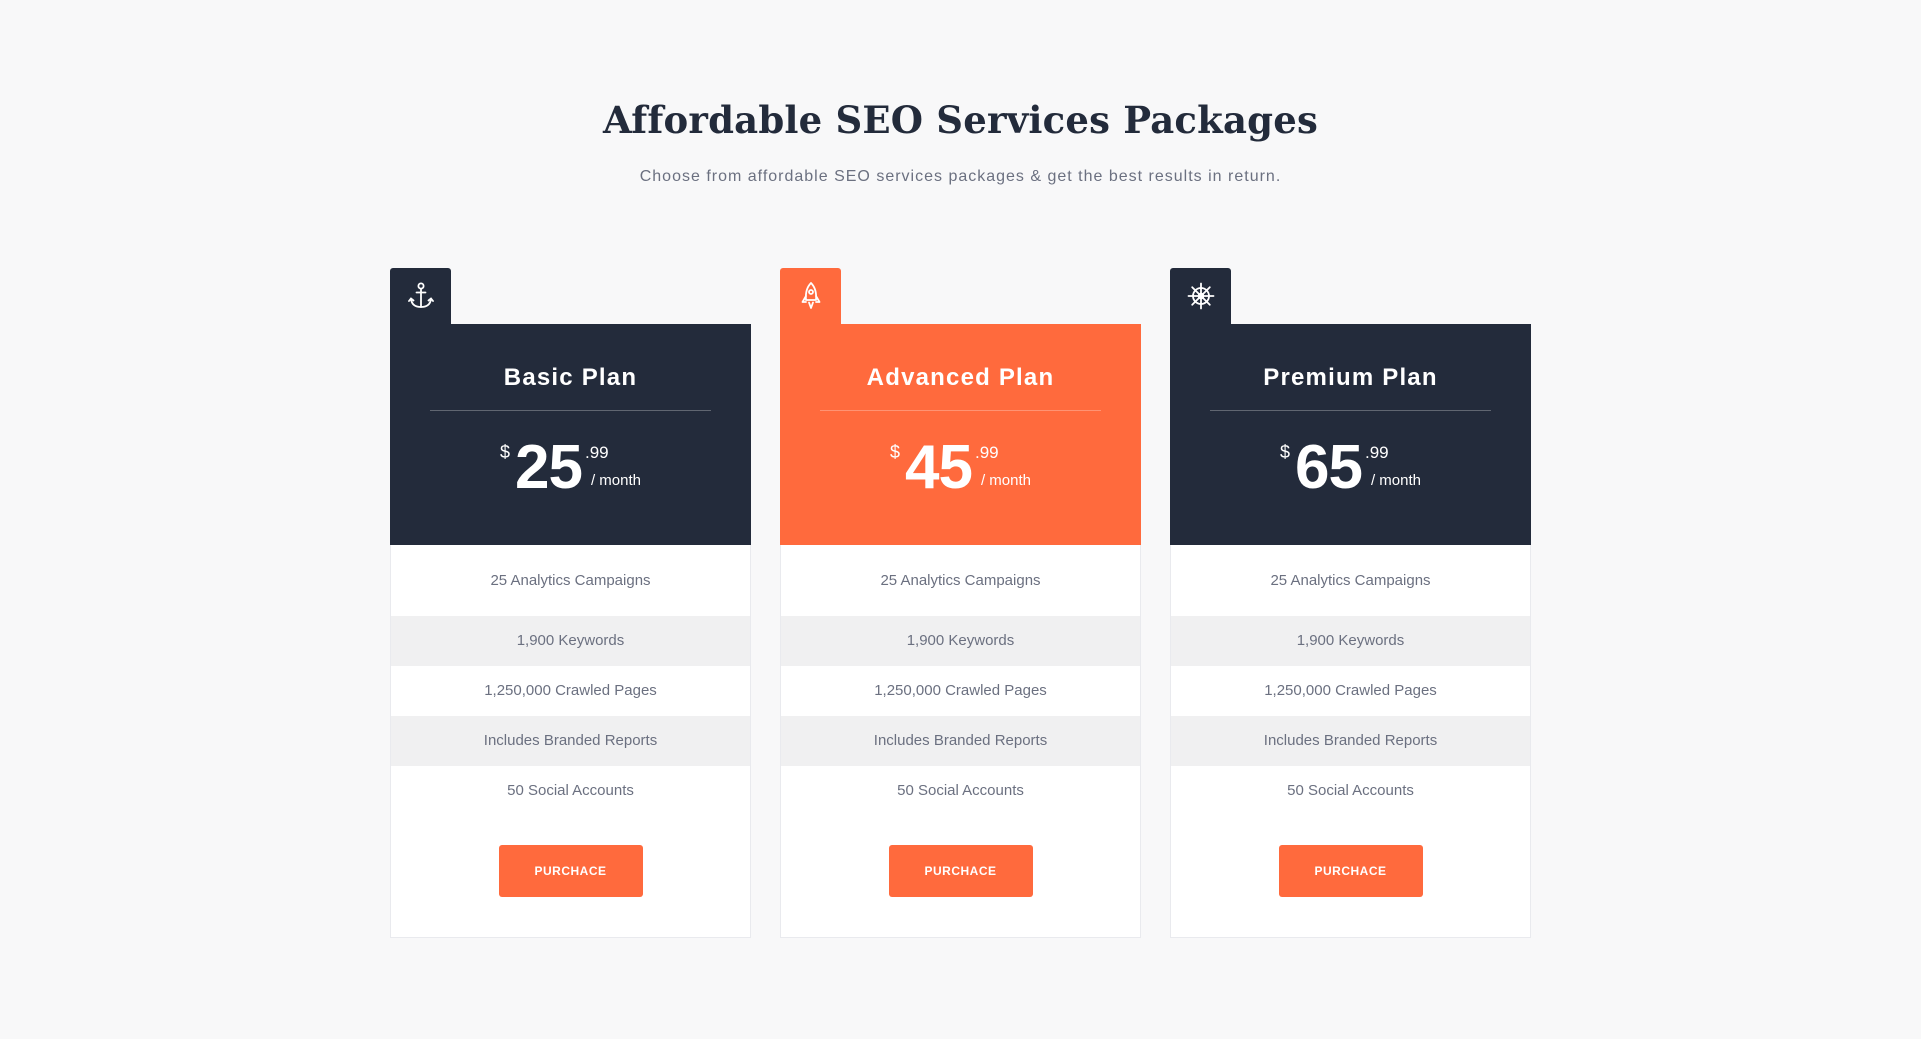 The width and height of the screenshot is (1921, 1039). Describe the element at coordinates (960, 377) in the screenshot. I see `plan-name: Advanced Plan` at that location.